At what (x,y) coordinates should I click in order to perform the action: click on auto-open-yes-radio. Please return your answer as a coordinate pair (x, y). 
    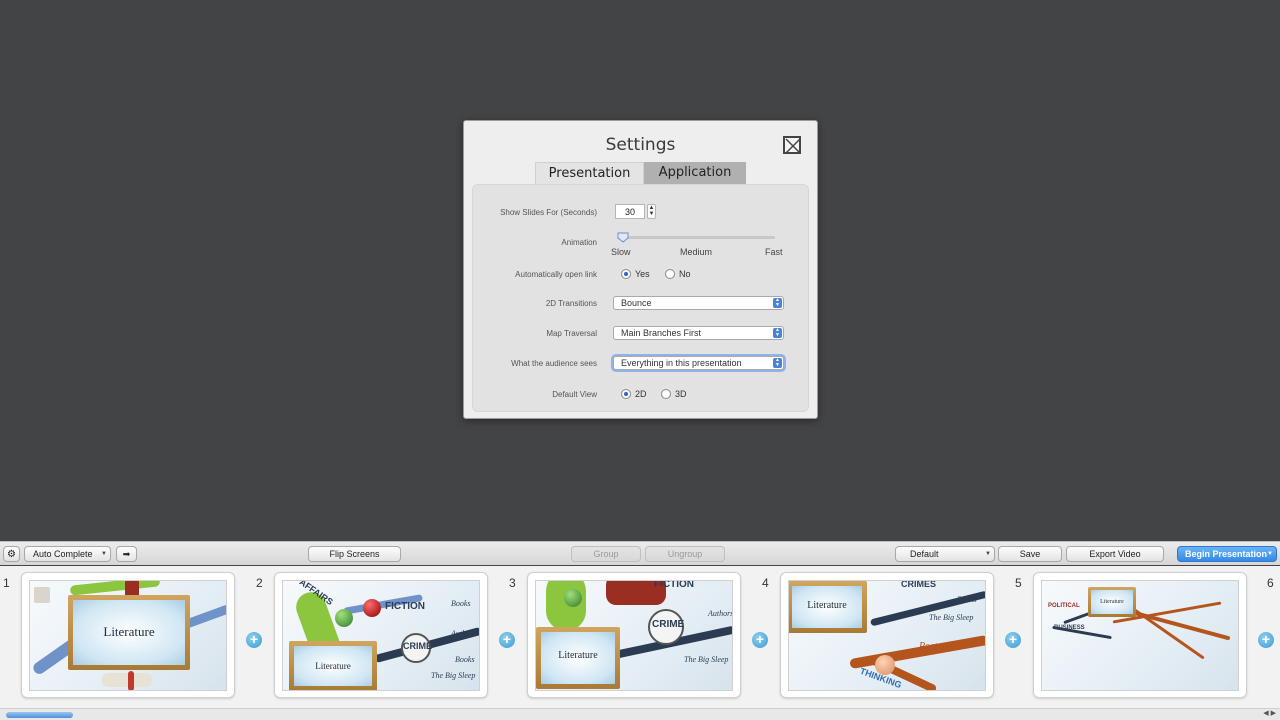
    Looking at the image, I should click on (626, 274).